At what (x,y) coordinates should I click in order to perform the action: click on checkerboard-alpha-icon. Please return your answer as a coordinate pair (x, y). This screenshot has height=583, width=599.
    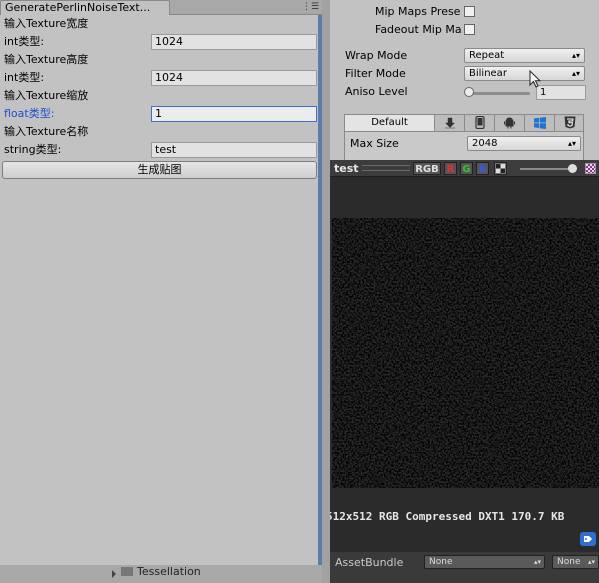
    Looking at the image, I should click on (590, 168).